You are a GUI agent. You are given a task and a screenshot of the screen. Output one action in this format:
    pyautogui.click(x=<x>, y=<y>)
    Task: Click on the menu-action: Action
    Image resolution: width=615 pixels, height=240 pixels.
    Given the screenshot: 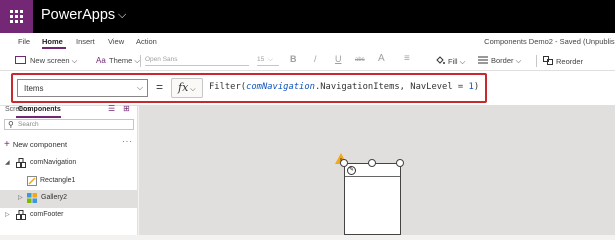 What is the action you would take?
    pyautogui.click(x=146, y=41)
    